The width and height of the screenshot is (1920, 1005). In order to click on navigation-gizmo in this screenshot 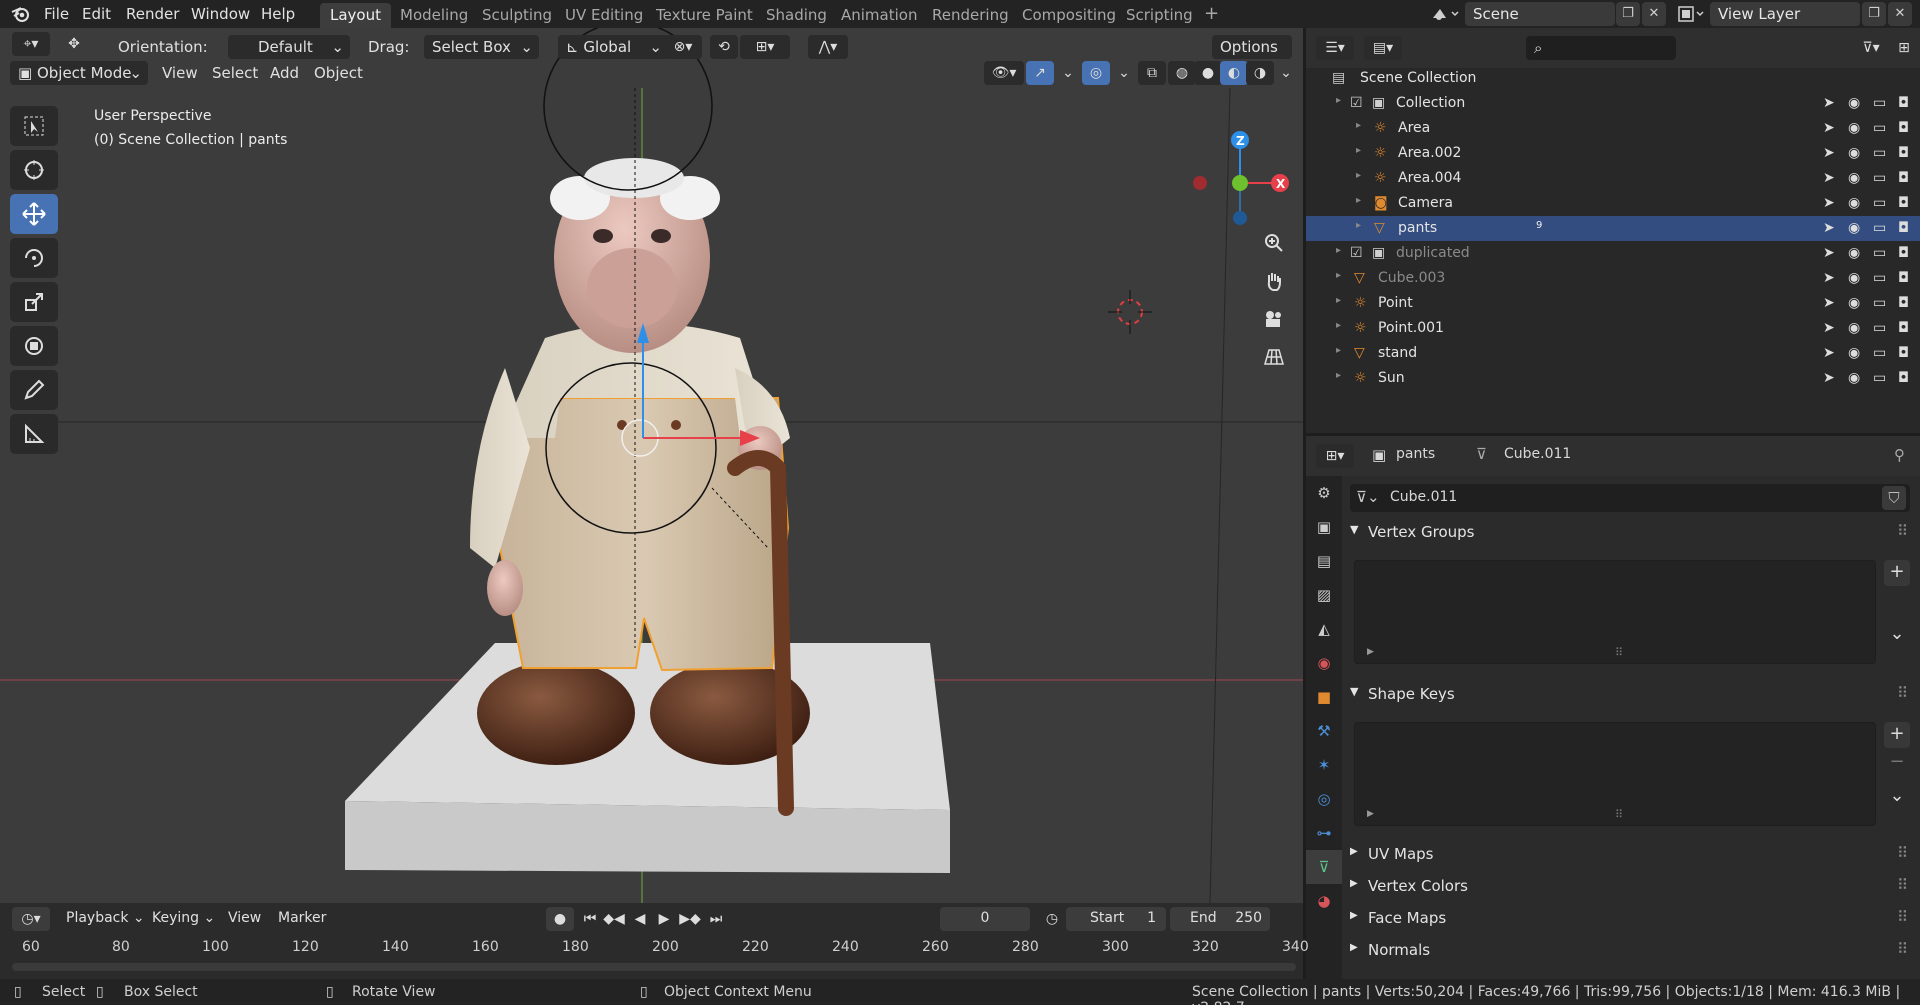, I will do `click(1240, 168)`.